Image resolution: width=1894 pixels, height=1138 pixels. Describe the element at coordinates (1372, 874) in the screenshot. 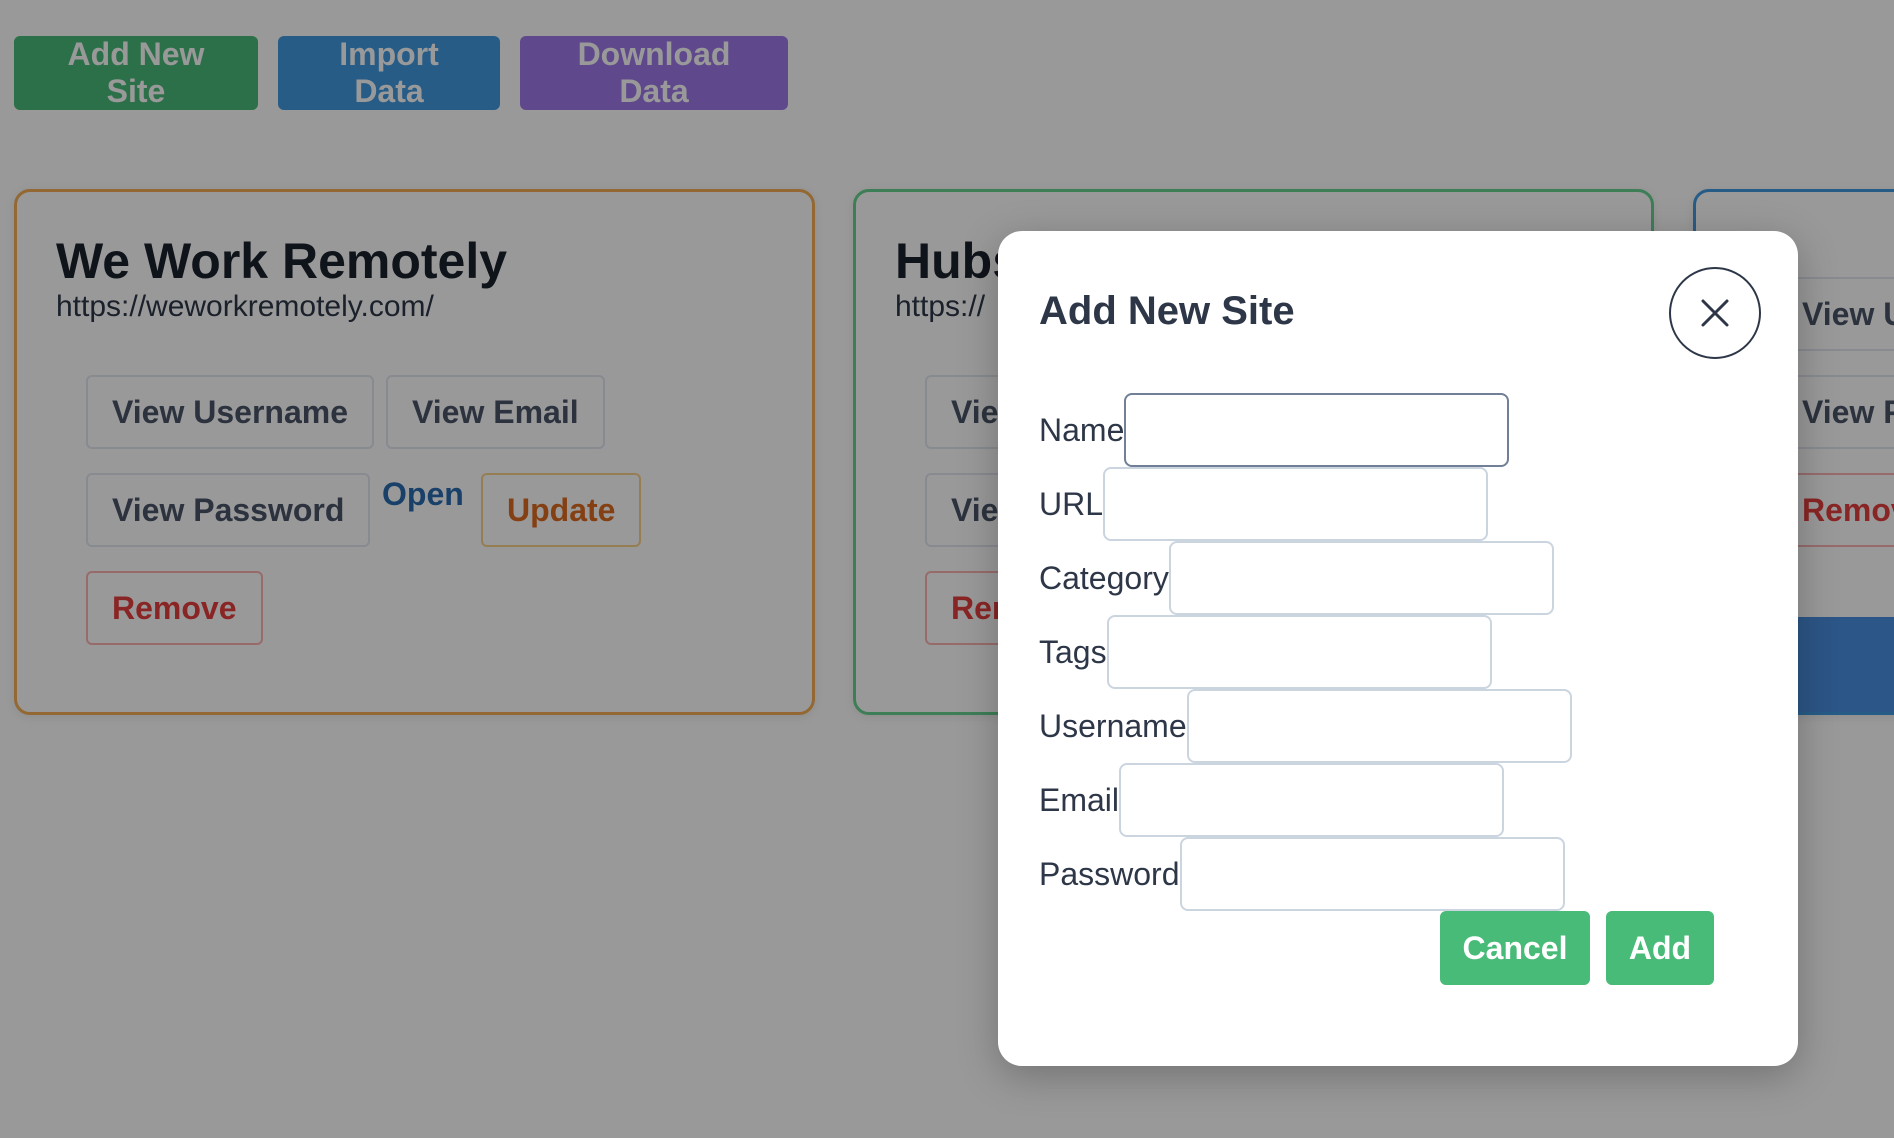

I see `password-input` at that location.